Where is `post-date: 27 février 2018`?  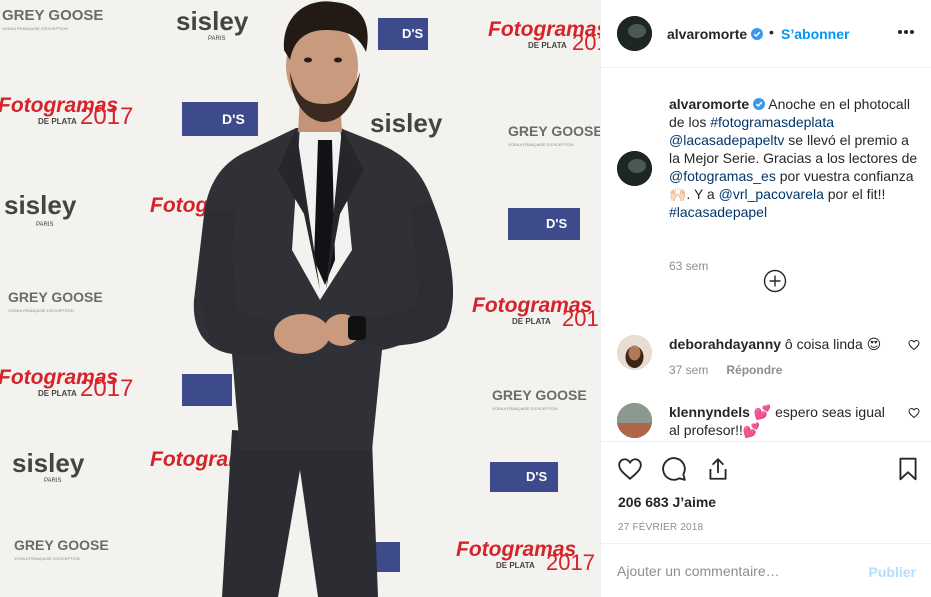
post-date: 27 février 2018 is located at coordinates (660, 527).